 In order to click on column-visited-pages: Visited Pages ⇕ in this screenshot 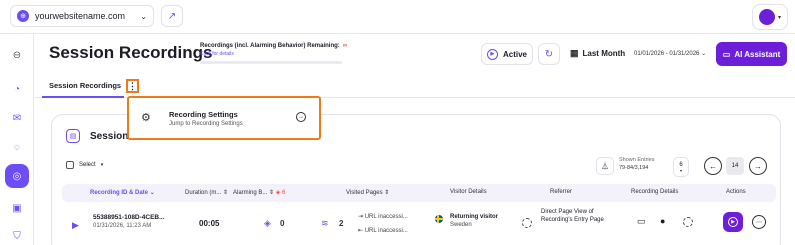, I will do `click(367, 192)`.